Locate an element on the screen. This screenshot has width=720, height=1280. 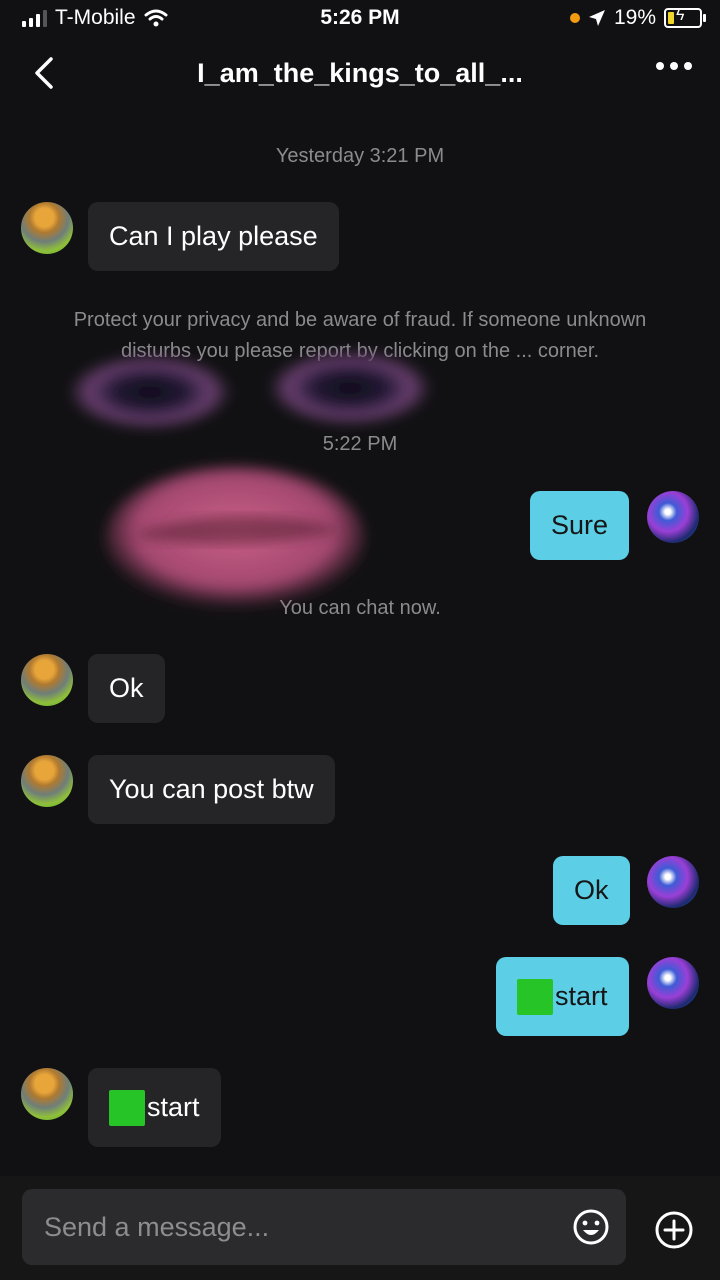
mic-indicator-icon is located at coordinates (574, 18).